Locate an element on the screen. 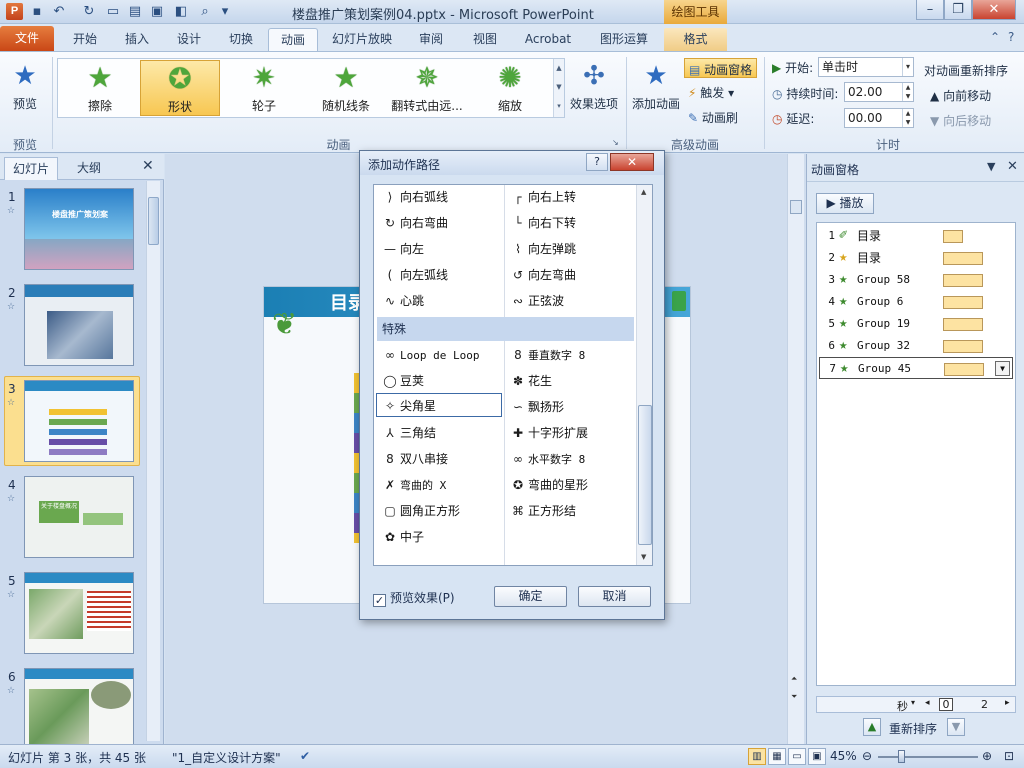 This screenshot has height=768, width=1024. zoom-preview-icon: ⌕ is located at coordinates (205, 12).